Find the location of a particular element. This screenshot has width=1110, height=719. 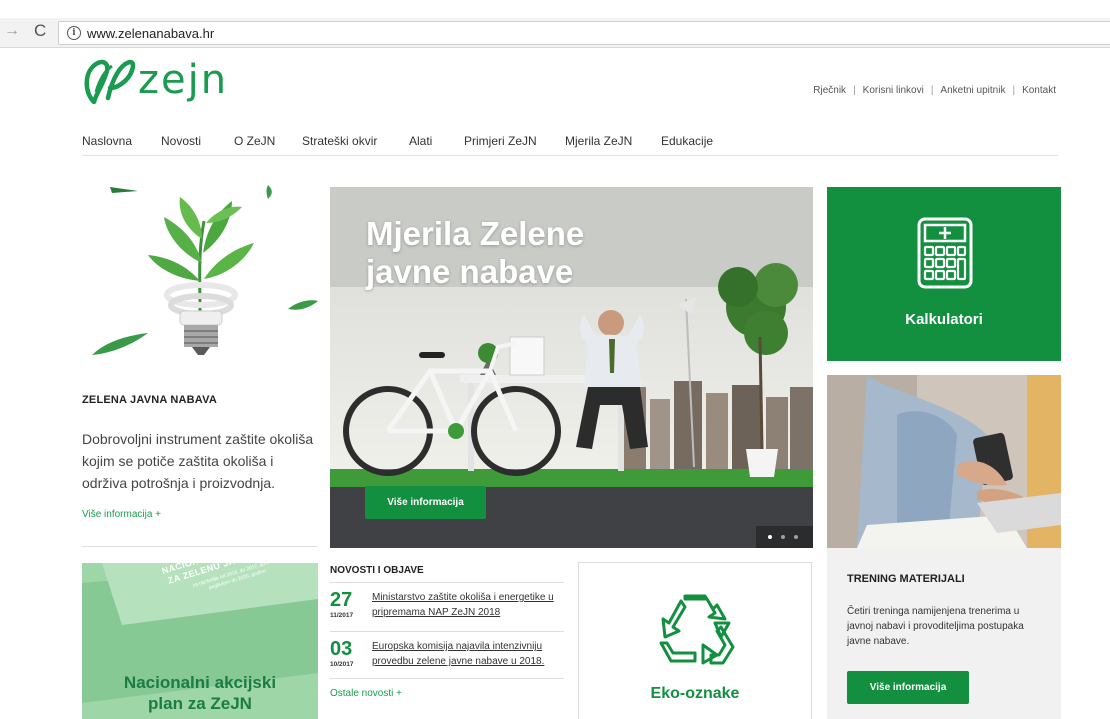

news-month: 10/2017 is located at coordinates (342, 664).